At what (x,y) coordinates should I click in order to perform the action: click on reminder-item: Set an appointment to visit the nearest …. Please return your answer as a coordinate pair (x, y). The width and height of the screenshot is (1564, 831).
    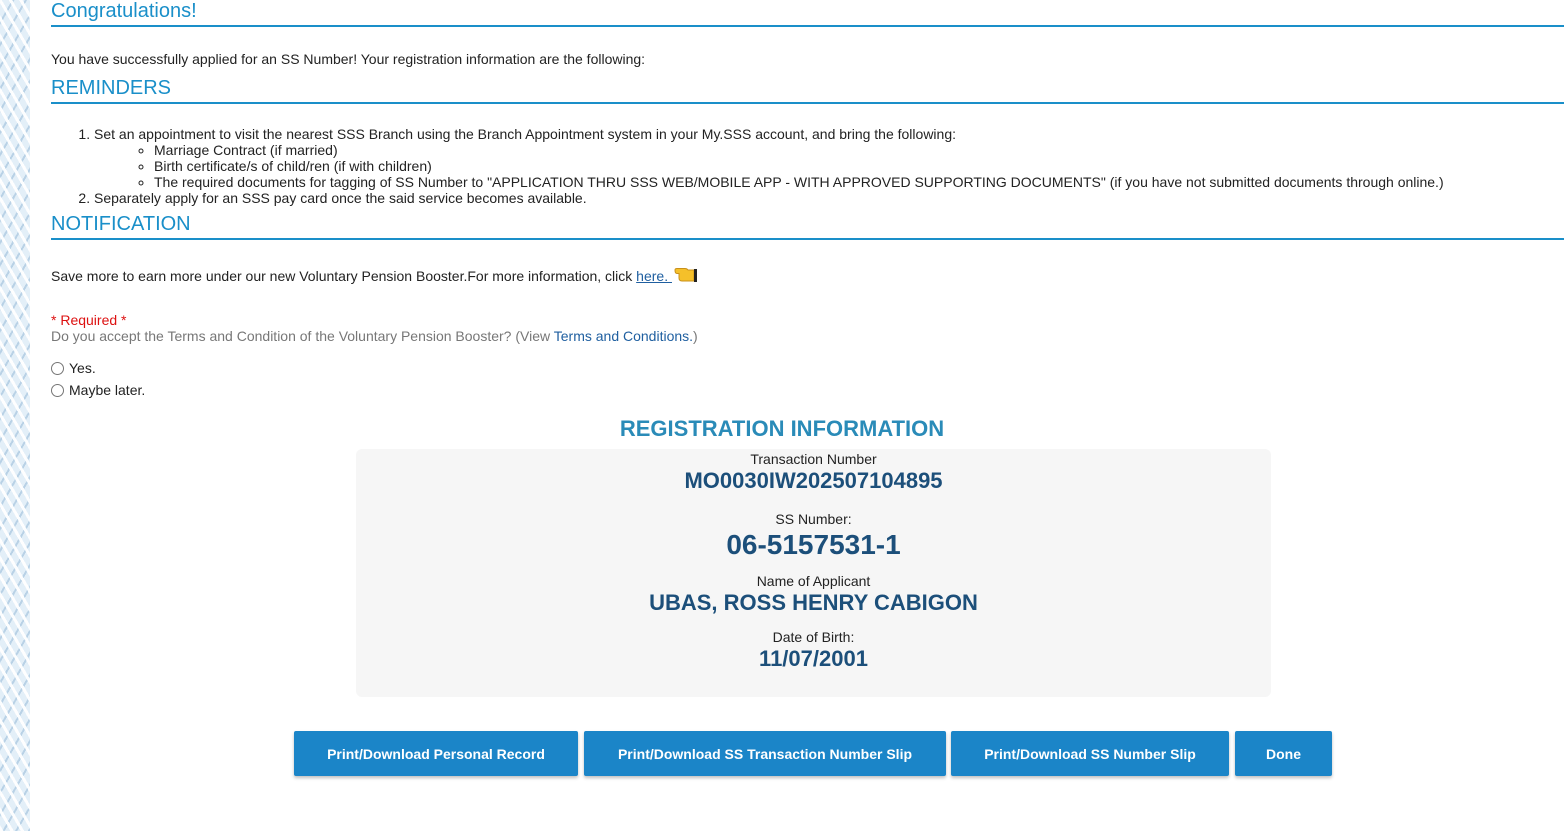
    Looking at the image, I should click on (829, 158).